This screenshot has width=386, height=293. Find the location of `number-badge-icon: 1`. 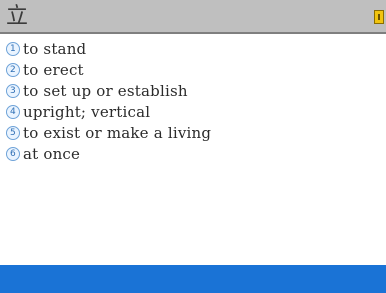

number-badge-icon: 1 is located at coordinates (13, 48).